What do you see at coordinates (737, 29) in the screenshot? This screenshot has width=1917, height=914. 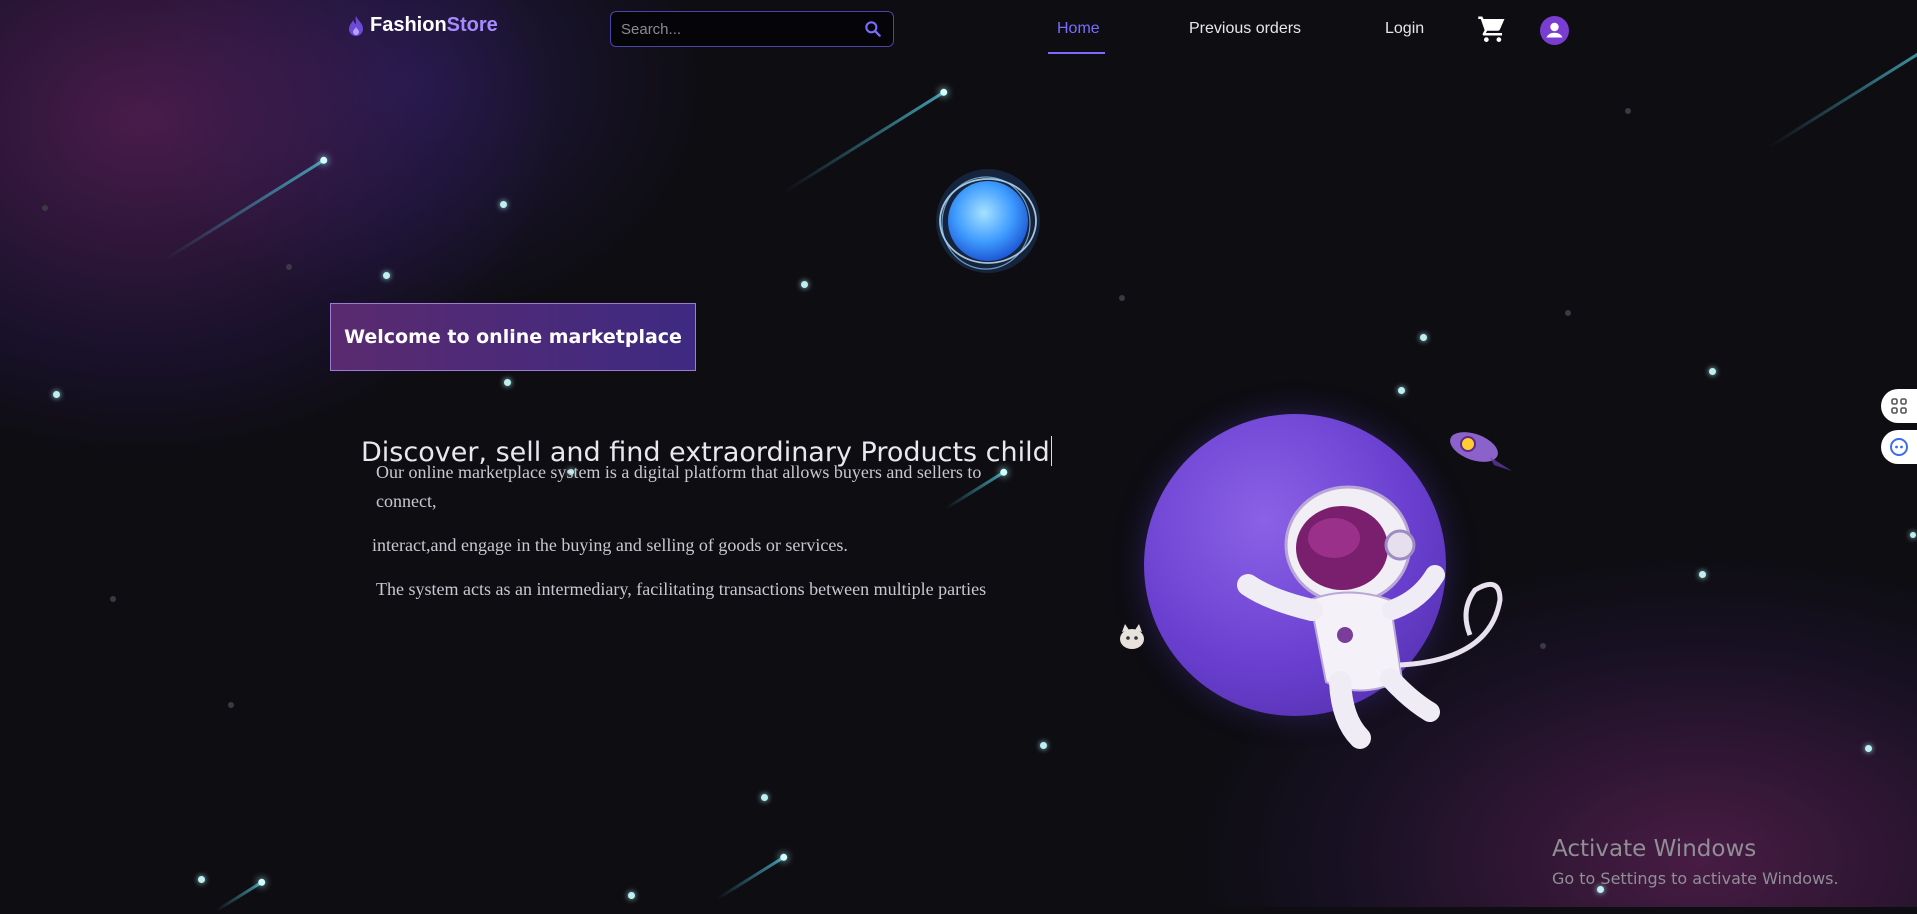 I see `search-input` at bounding box center [737, 29].